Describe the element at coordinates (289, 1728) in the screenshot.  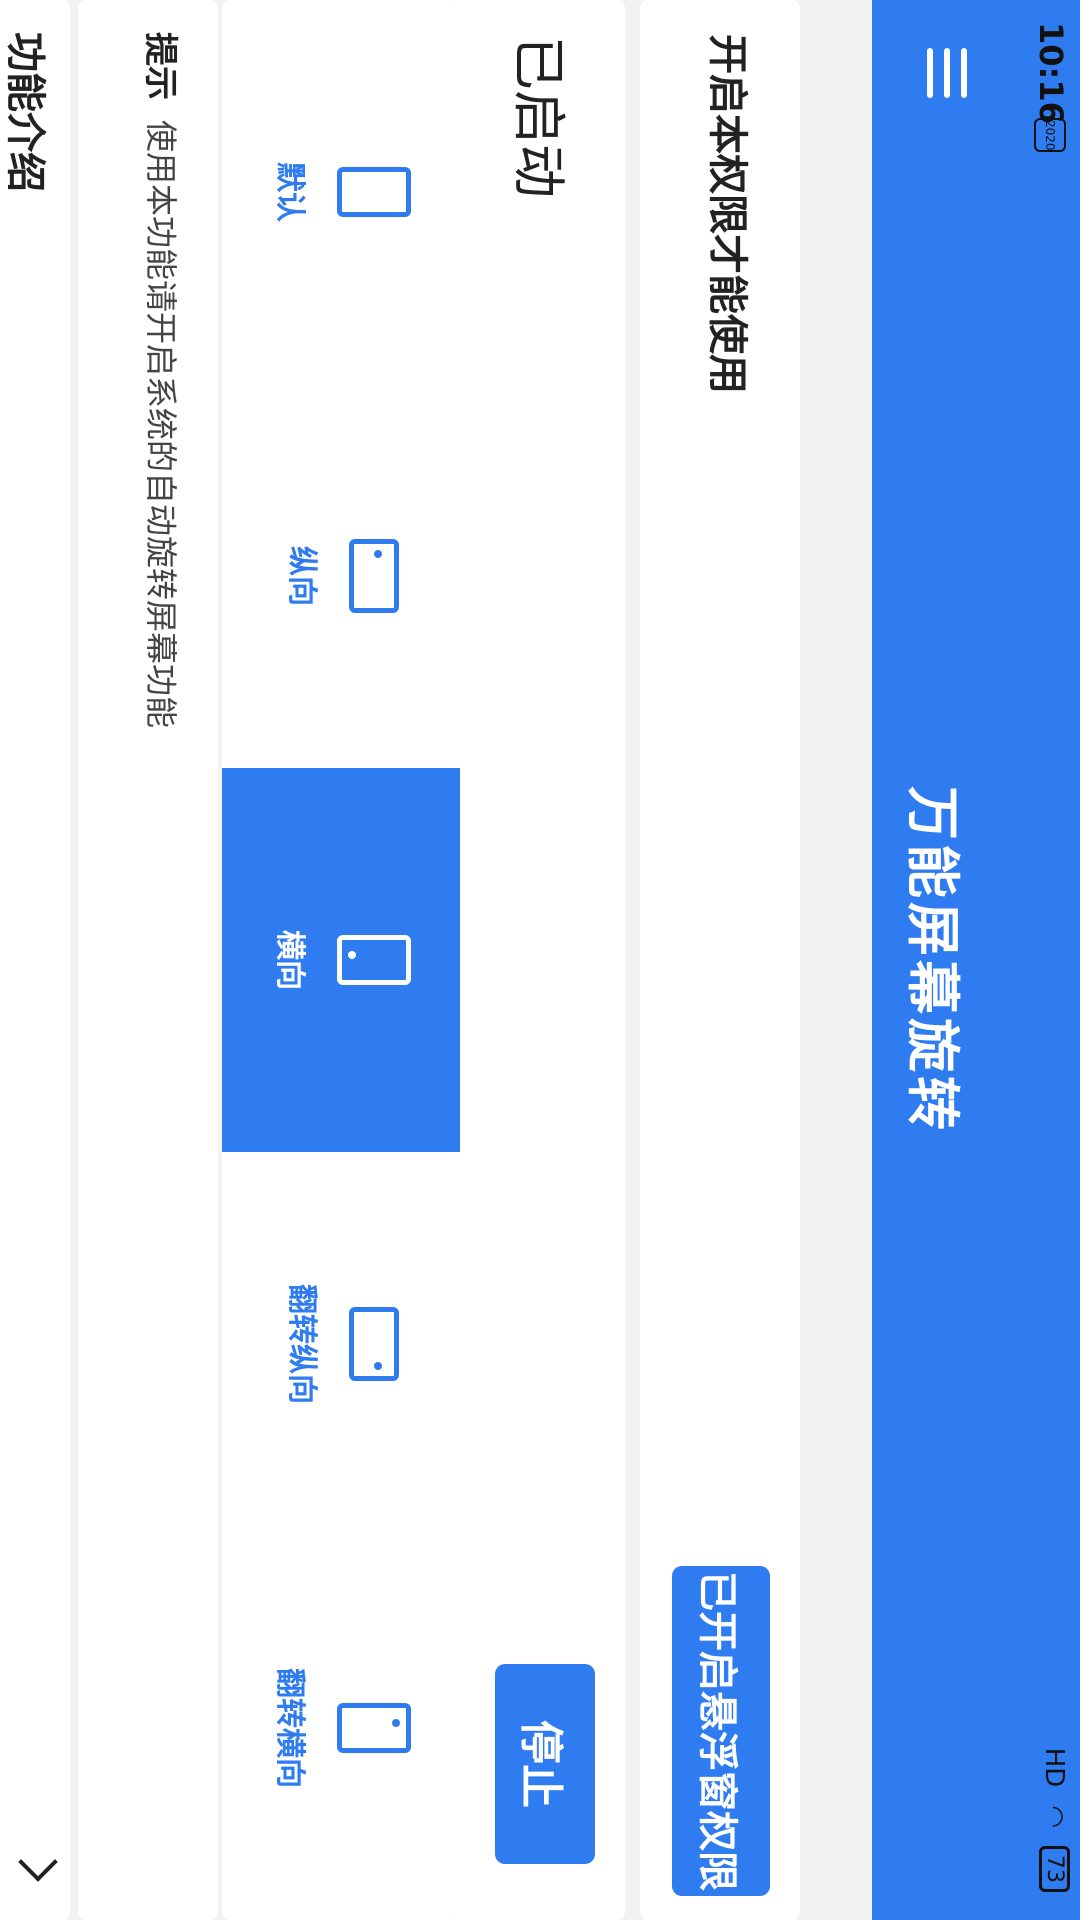
I see `orientation-label: 翻转横向` at that location.